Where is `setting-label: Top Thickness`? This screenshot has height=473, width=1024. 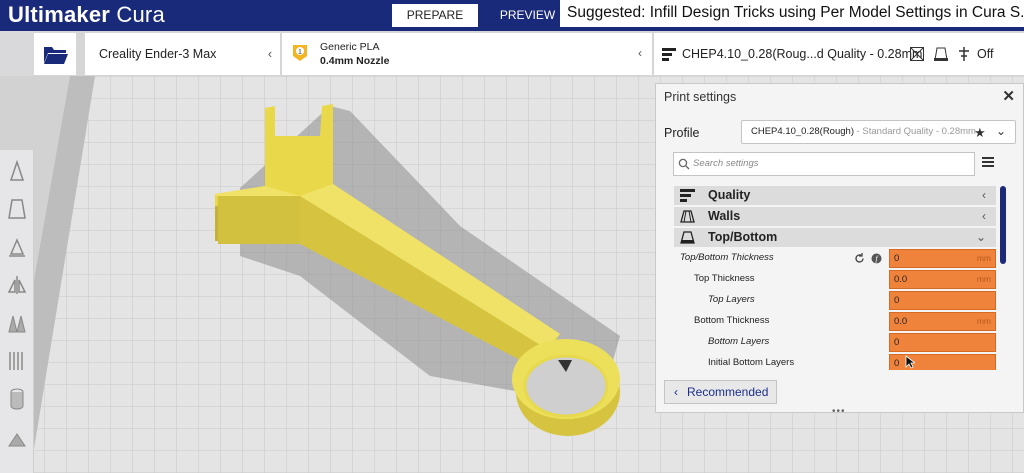
setting-label: Top Thickness is located at coordinates (724, 278).